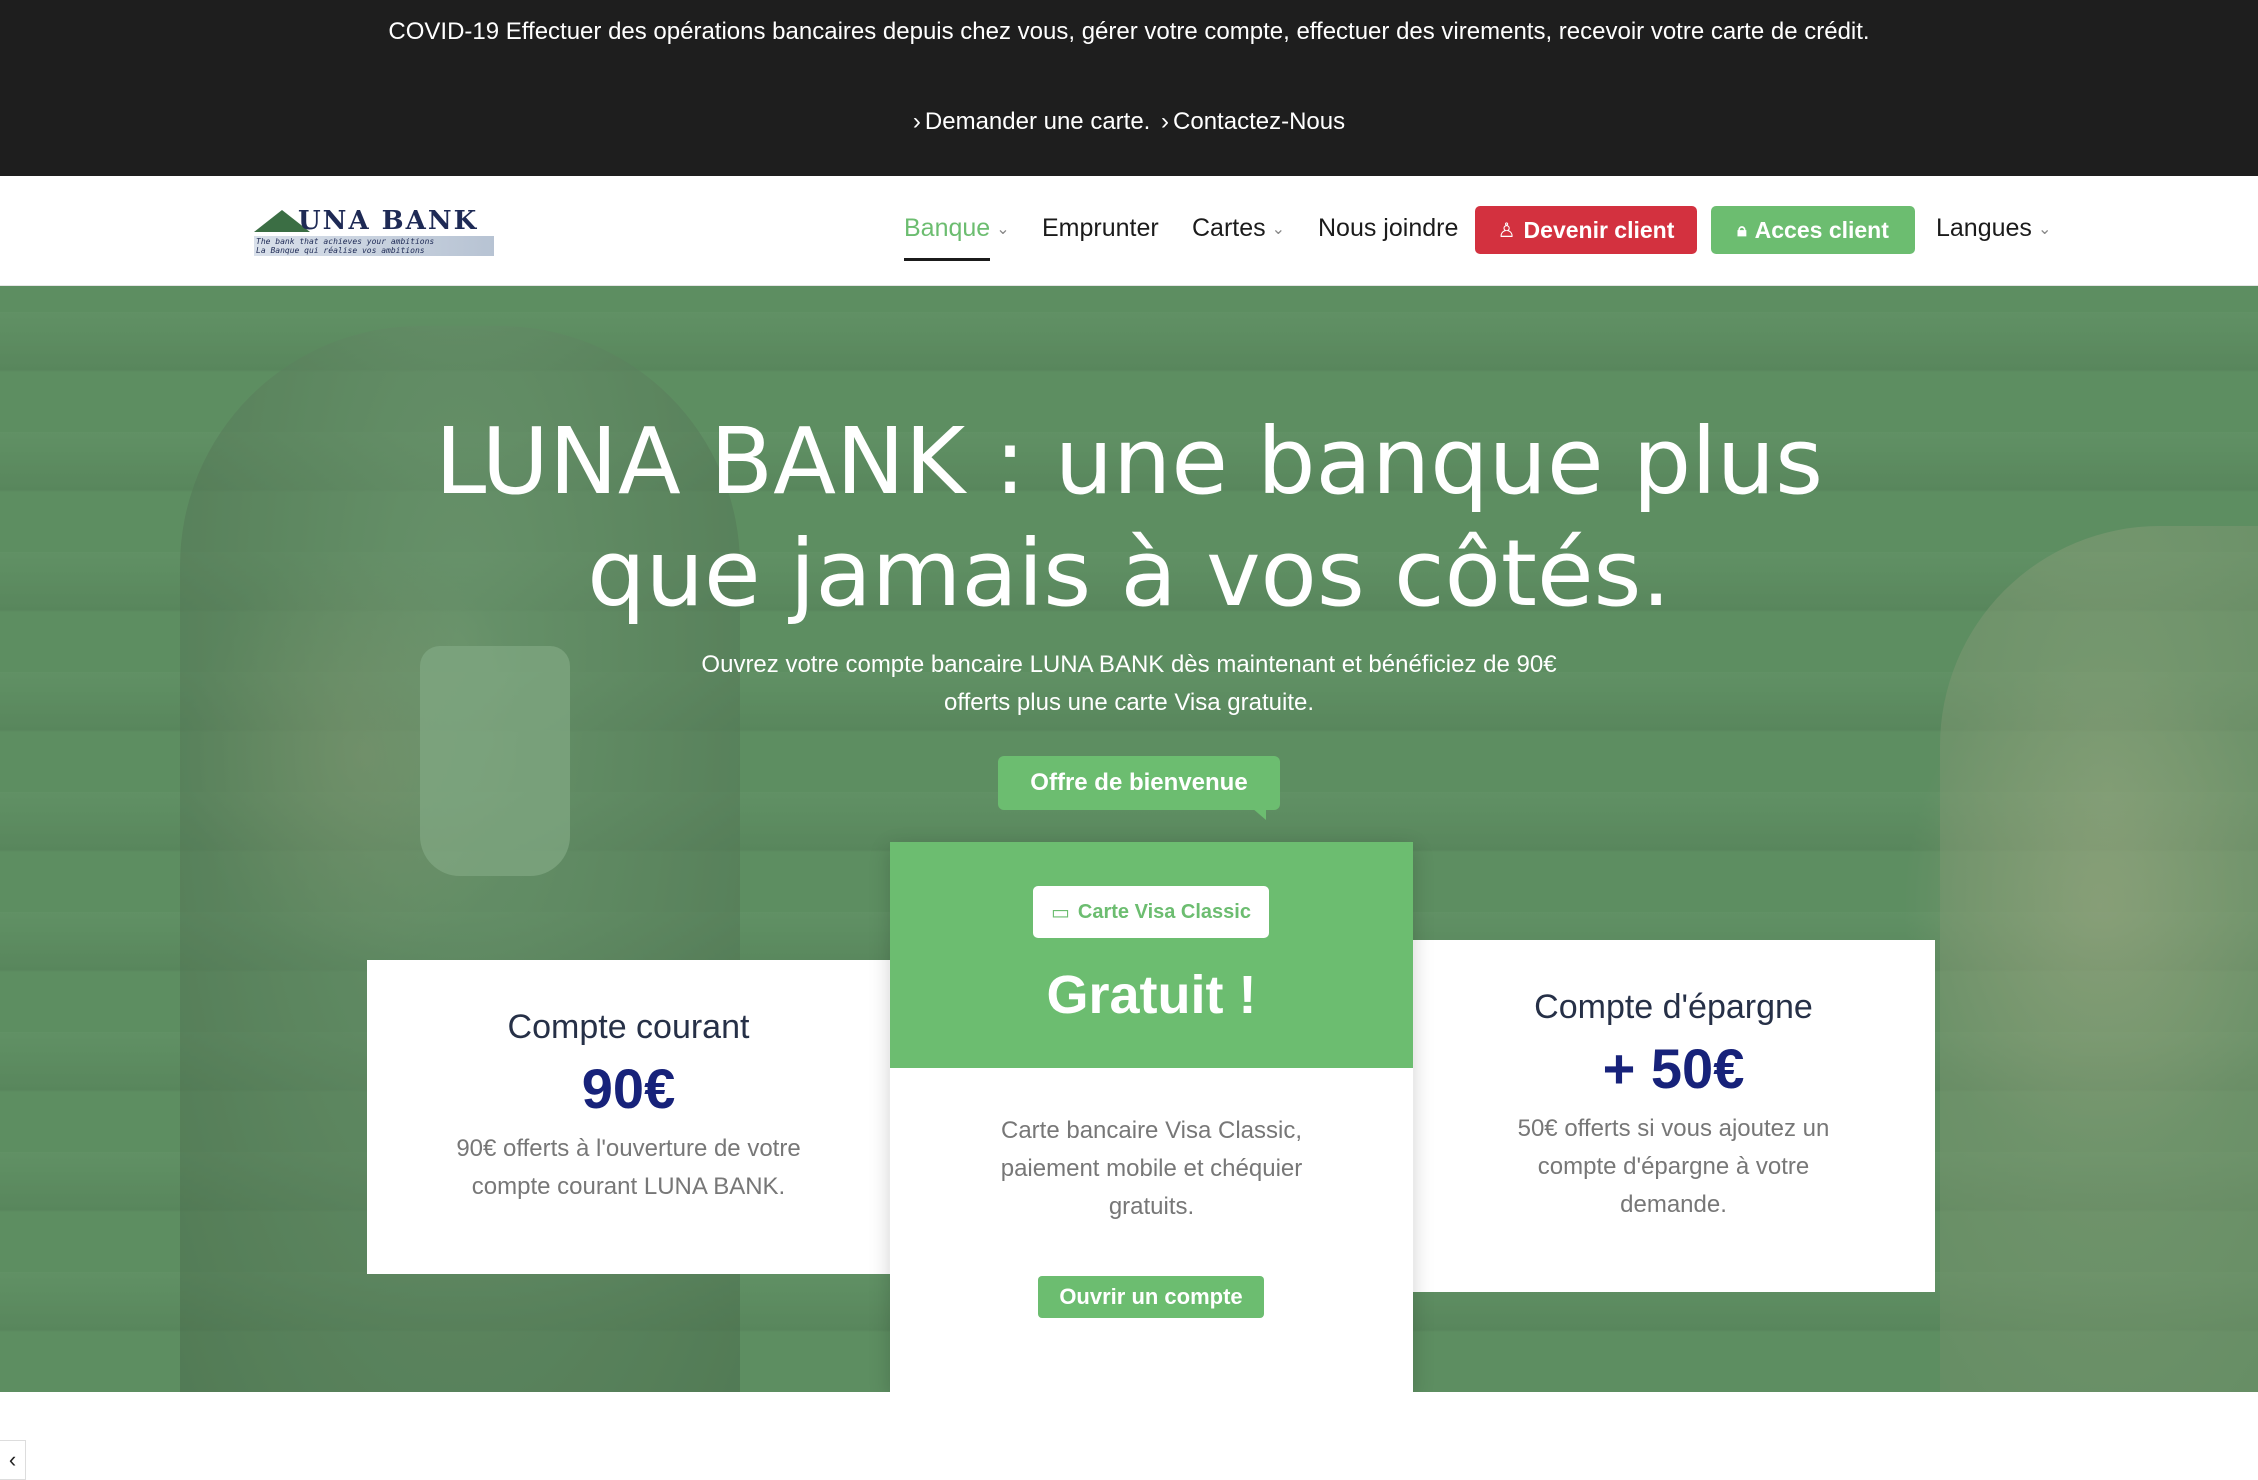 Image resolution: width=2258 pixels, height=1480 pixels. I want to click on become-client-button: ♙ Devenir client, so click(1586, 230).